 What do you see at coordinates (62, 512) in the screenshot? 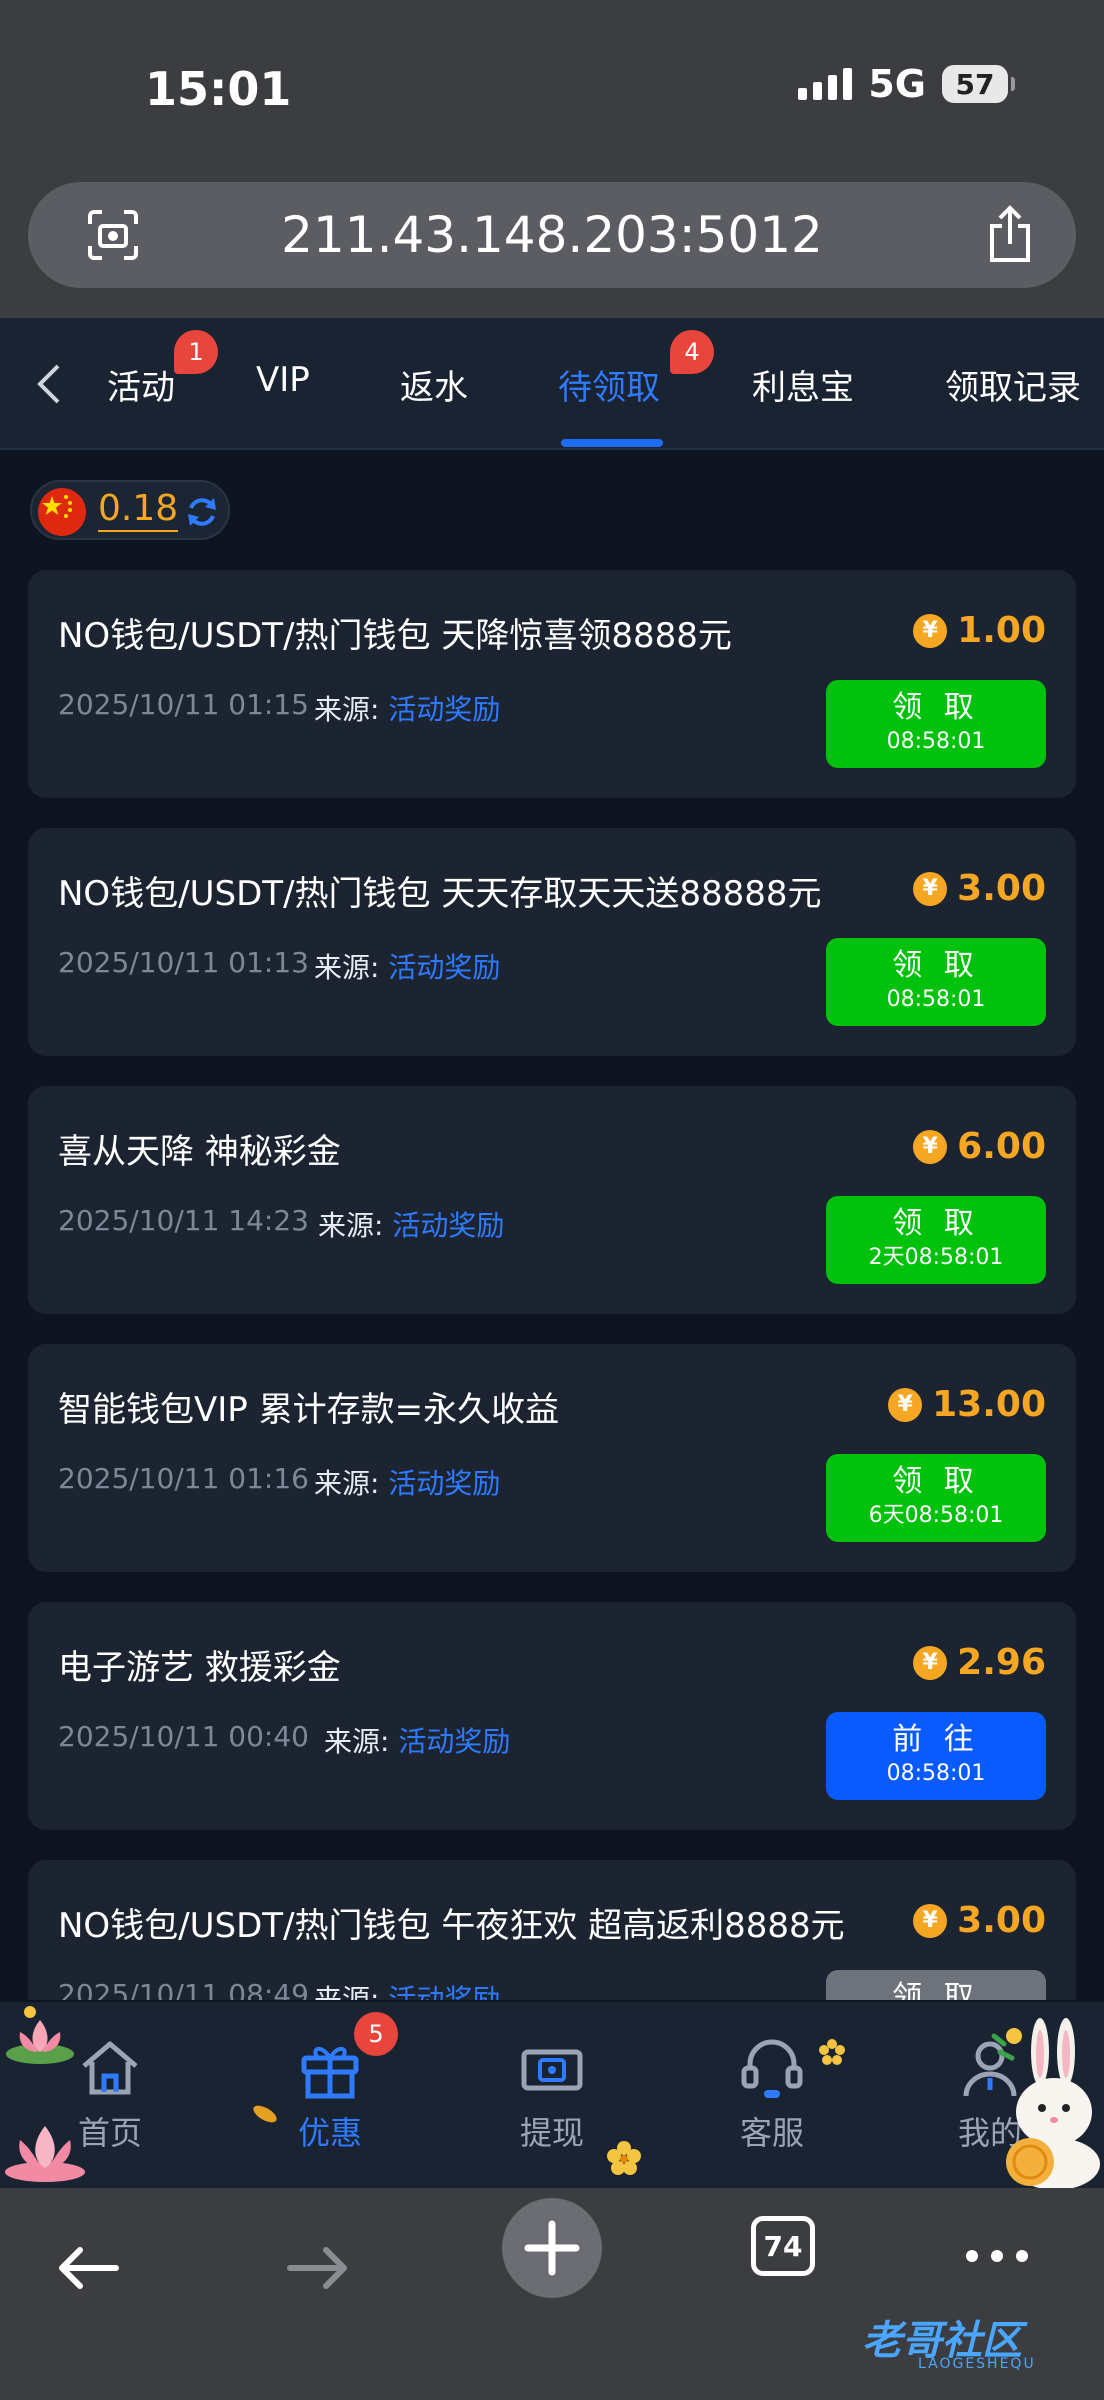
I see `china-flag-icon` at bounding box center [62, 512].